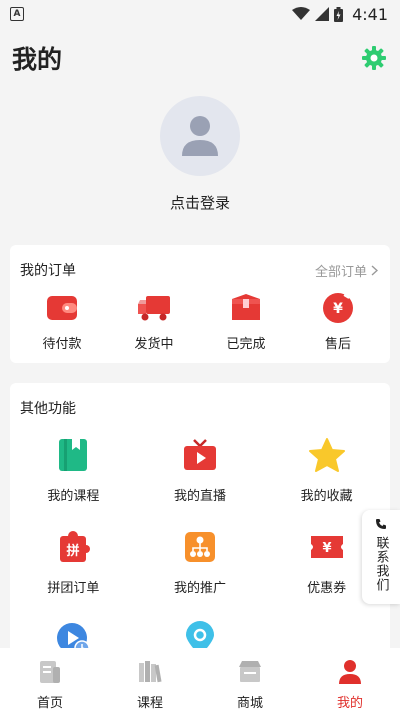 This screenshot has height=710, width=400. What do you see at coordinates (50, 684) in the screenshot?
I see `tab-home: 首页` at bounding box center [50, 684].